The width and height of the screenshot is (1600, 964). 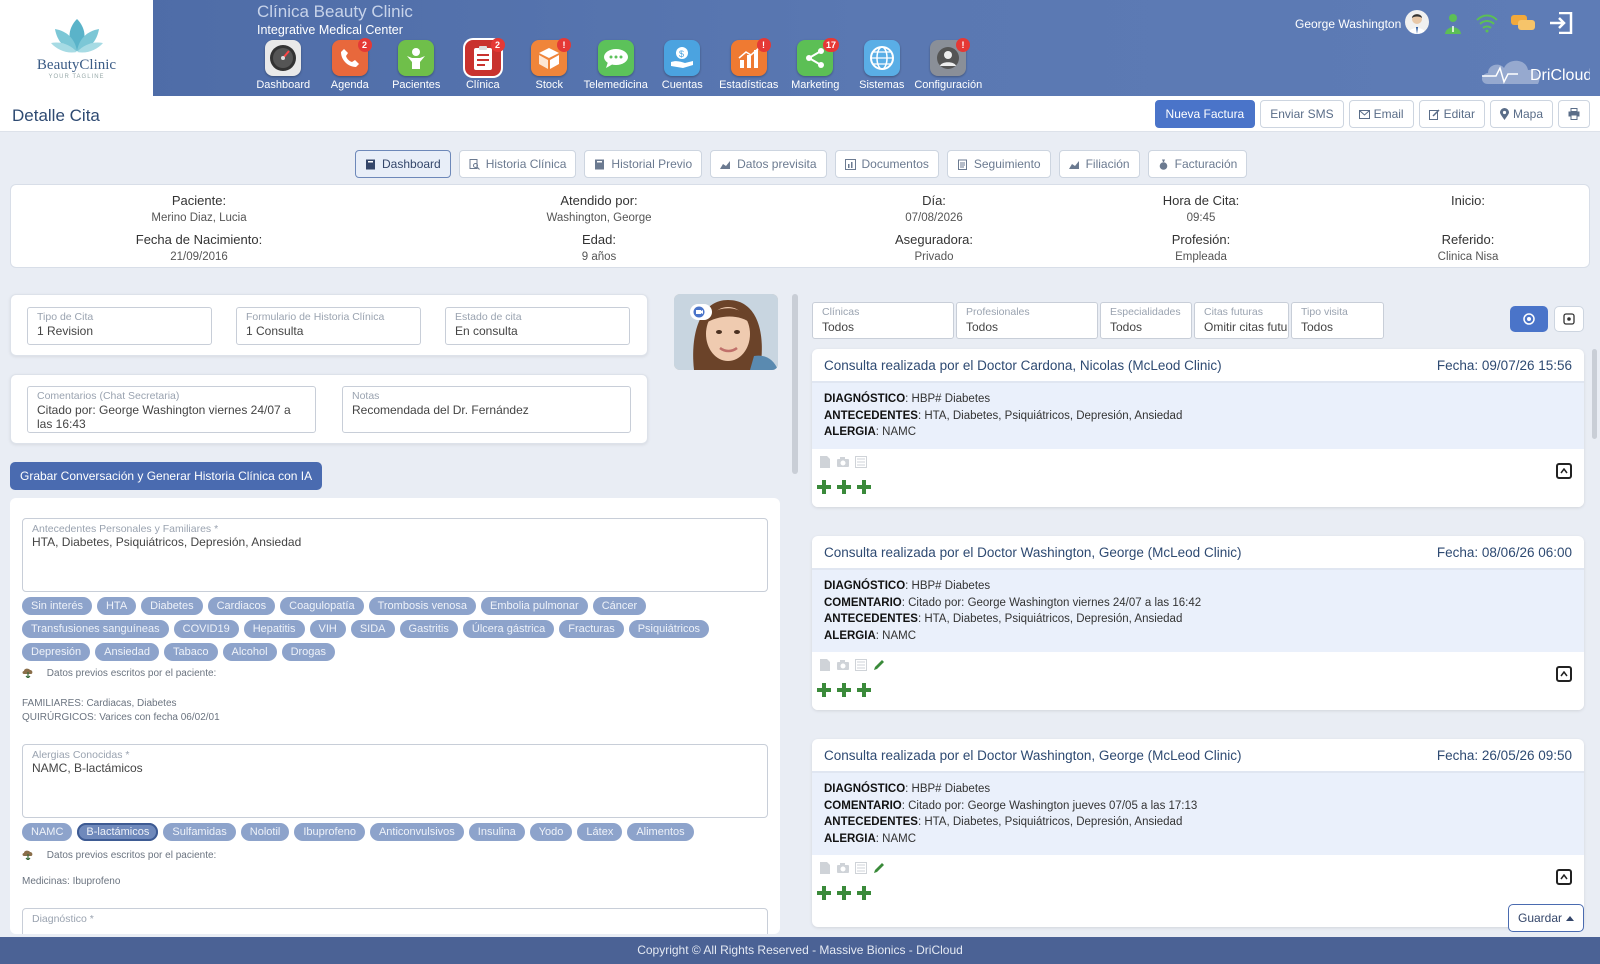 I want to click on tab-documentos: Documentos, so click(x=886, y=164).